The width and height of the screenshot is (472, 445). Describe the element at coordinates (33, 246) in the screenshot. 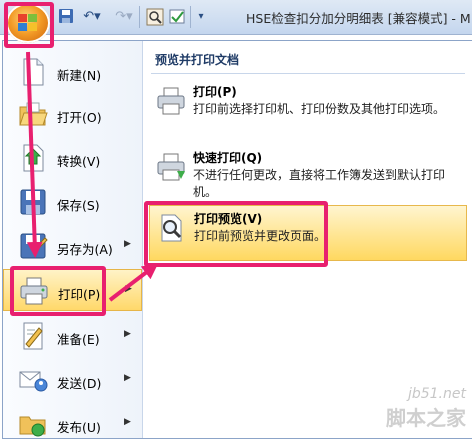

I see `save-as-icon` at that location.